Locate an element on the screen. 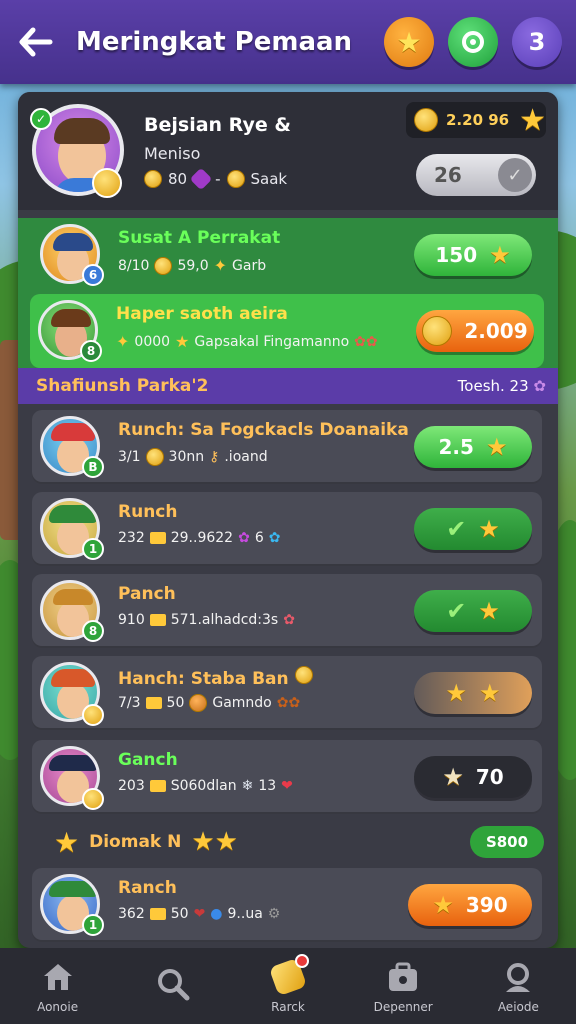 This screenshot has width=576, height=1024. refresh-button is located at coordinates (473, 42).